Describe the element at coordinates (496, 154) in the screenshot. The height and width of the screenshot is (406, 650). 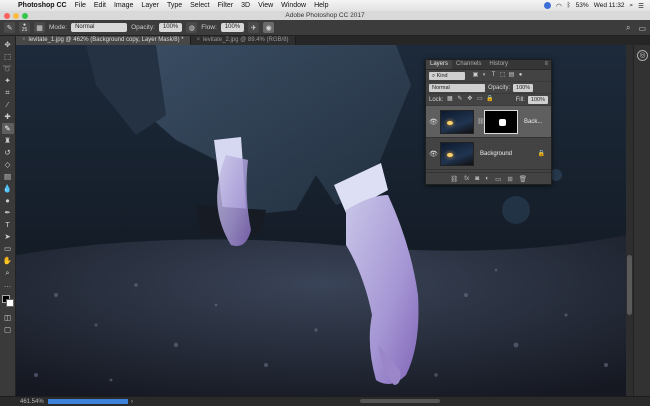
I see `layer-name: Background` at that location.